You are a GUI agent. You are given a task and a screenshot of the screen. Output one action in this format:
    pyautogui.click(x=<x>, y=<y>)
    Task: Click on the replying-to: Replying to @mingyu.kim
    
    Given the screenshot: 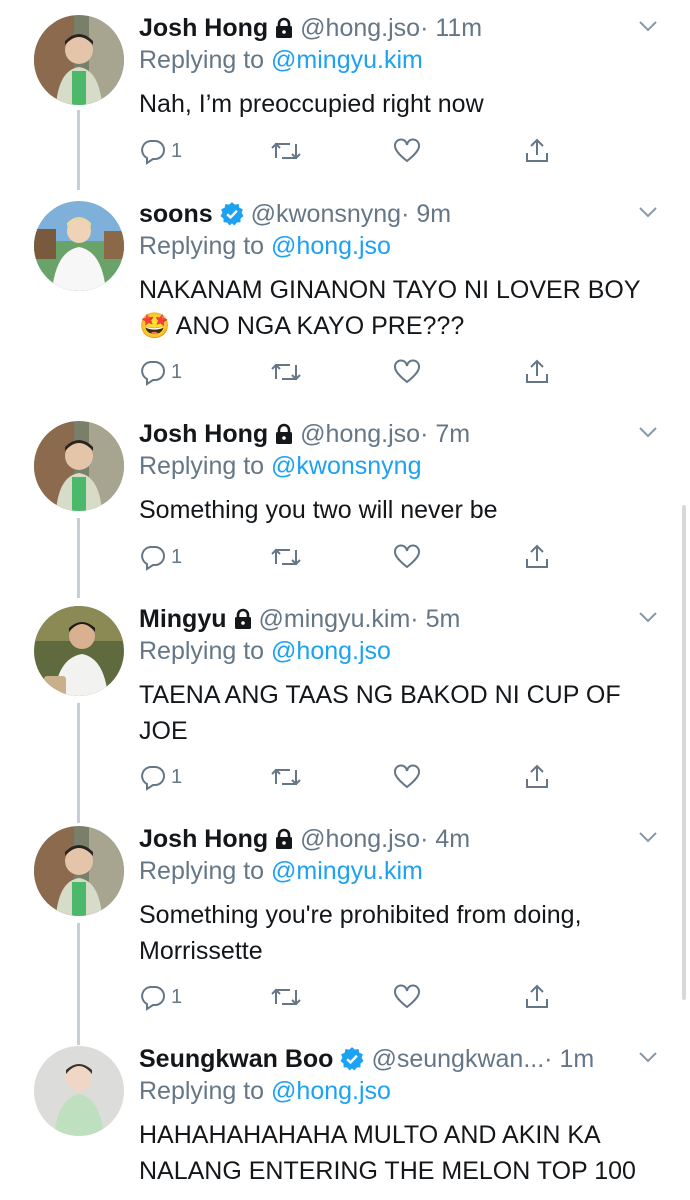 What is the action you would take?
    pyautogui.click(x=281, y=60)
    